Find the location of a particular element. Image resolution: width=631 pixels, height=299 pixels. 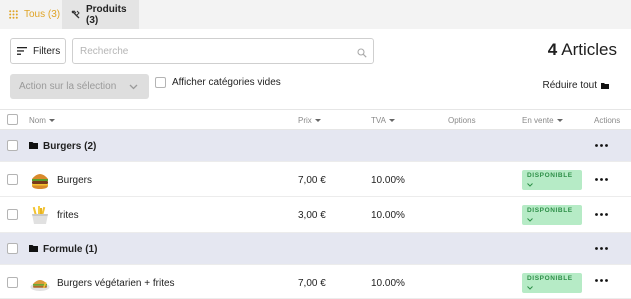

filters-label: Filters is located at coordinates (47, 51).